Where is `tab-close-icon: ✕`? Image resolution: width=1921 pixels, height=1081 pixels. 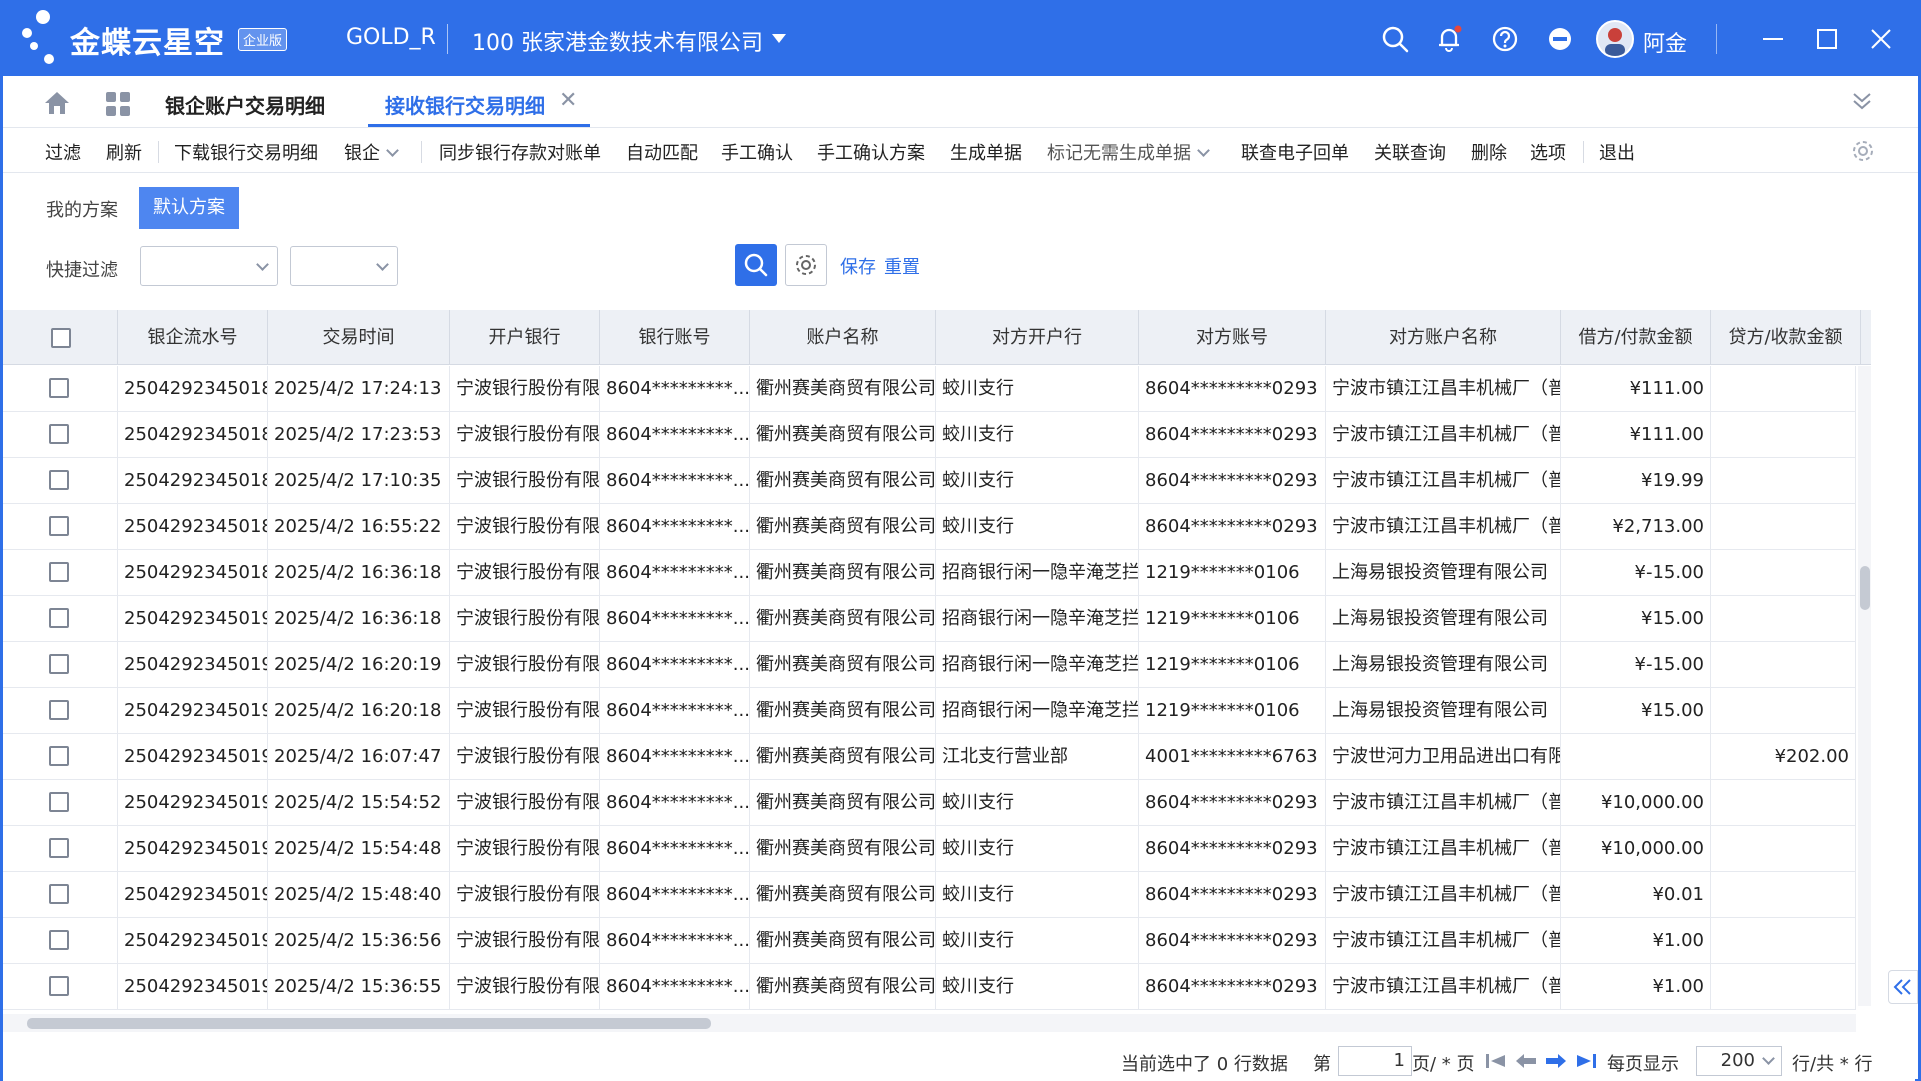
tab-close-icon: ✕ is located at coordinates (568, 100).